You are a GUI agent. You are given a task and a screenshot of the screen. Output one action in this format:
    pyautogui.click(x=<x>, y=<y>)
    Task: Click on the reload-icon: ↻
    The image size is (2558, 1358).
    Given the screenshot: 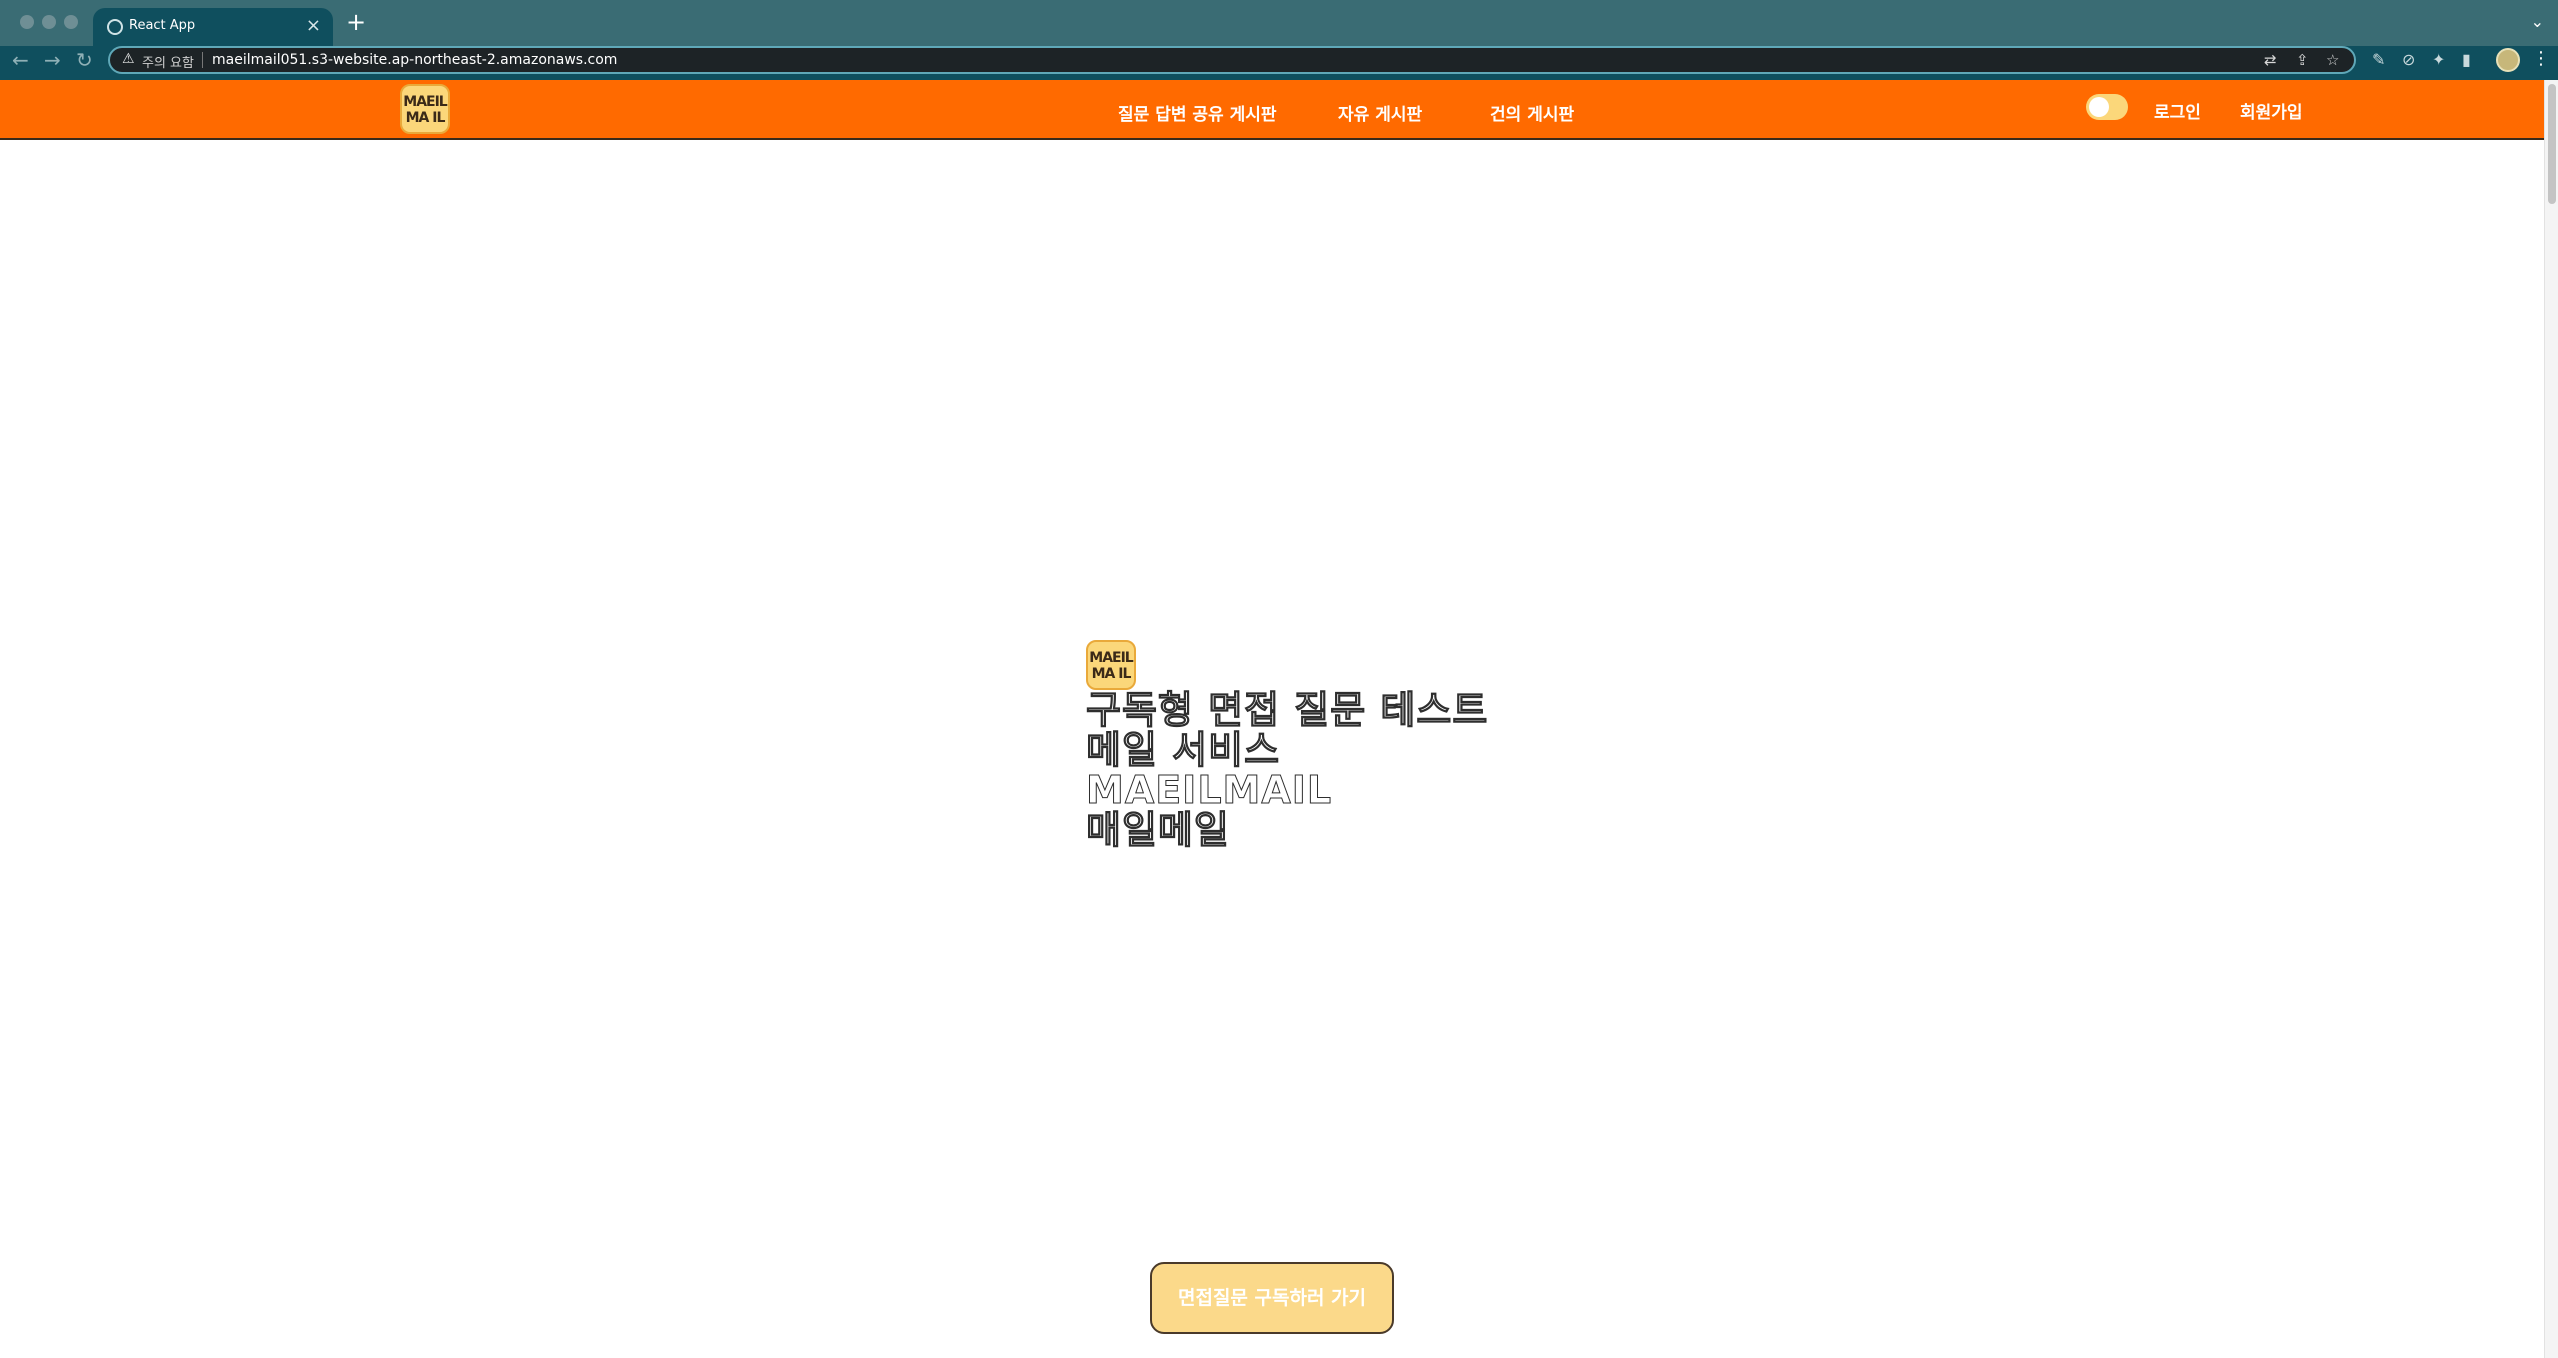 What is the action you would take?
    pyautogui.click(x=84, y=60)
    